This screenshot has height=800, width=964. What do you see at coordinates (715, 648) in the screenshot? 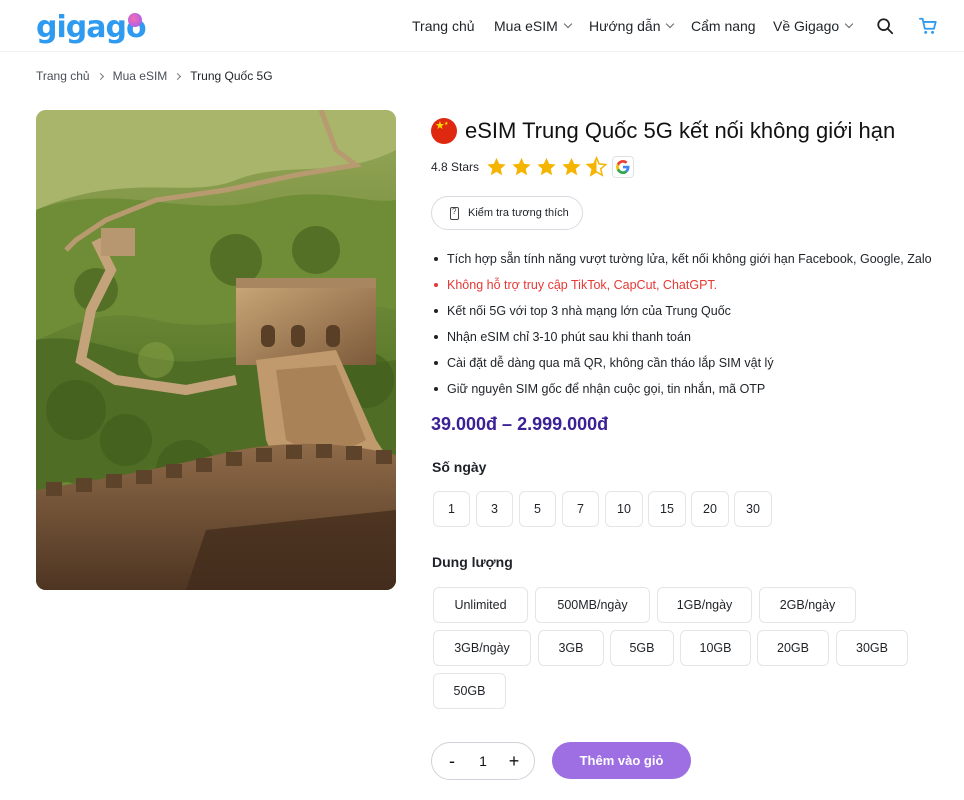
I see `data-option: 10GB` at bounding box center [715, 648].